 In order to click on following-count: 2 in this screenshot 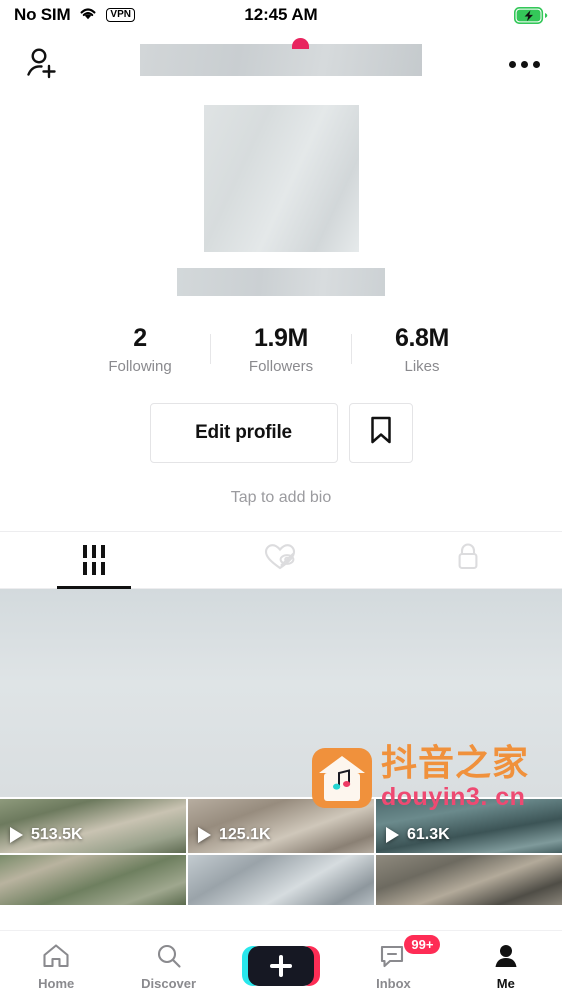, I will do `click(140, 338)`.